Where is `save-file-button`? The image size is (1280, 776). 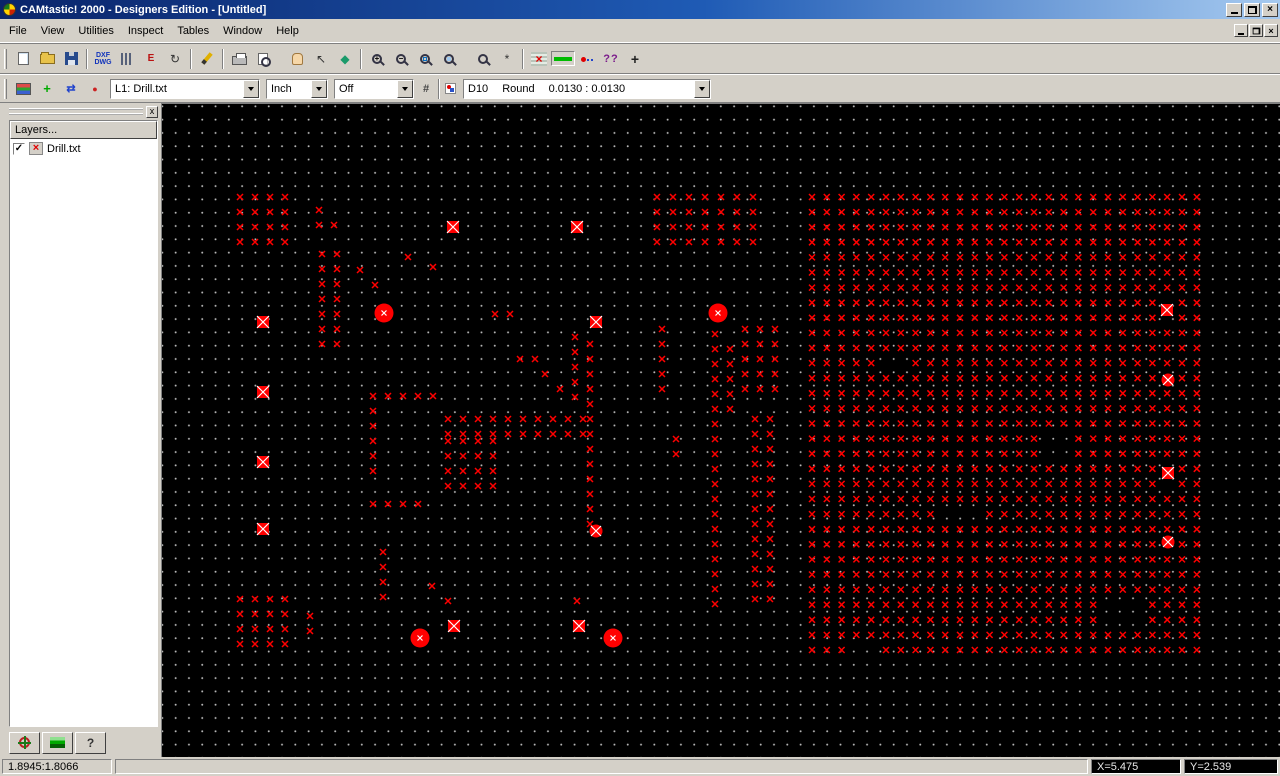 save-file-button is located at coordinates (71, 58).